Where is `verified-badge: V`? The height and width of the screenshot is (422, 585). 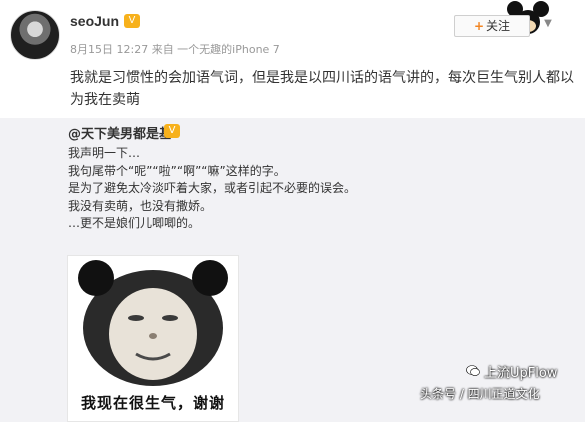
verified-badge: V is located at coordinates (132, 21).